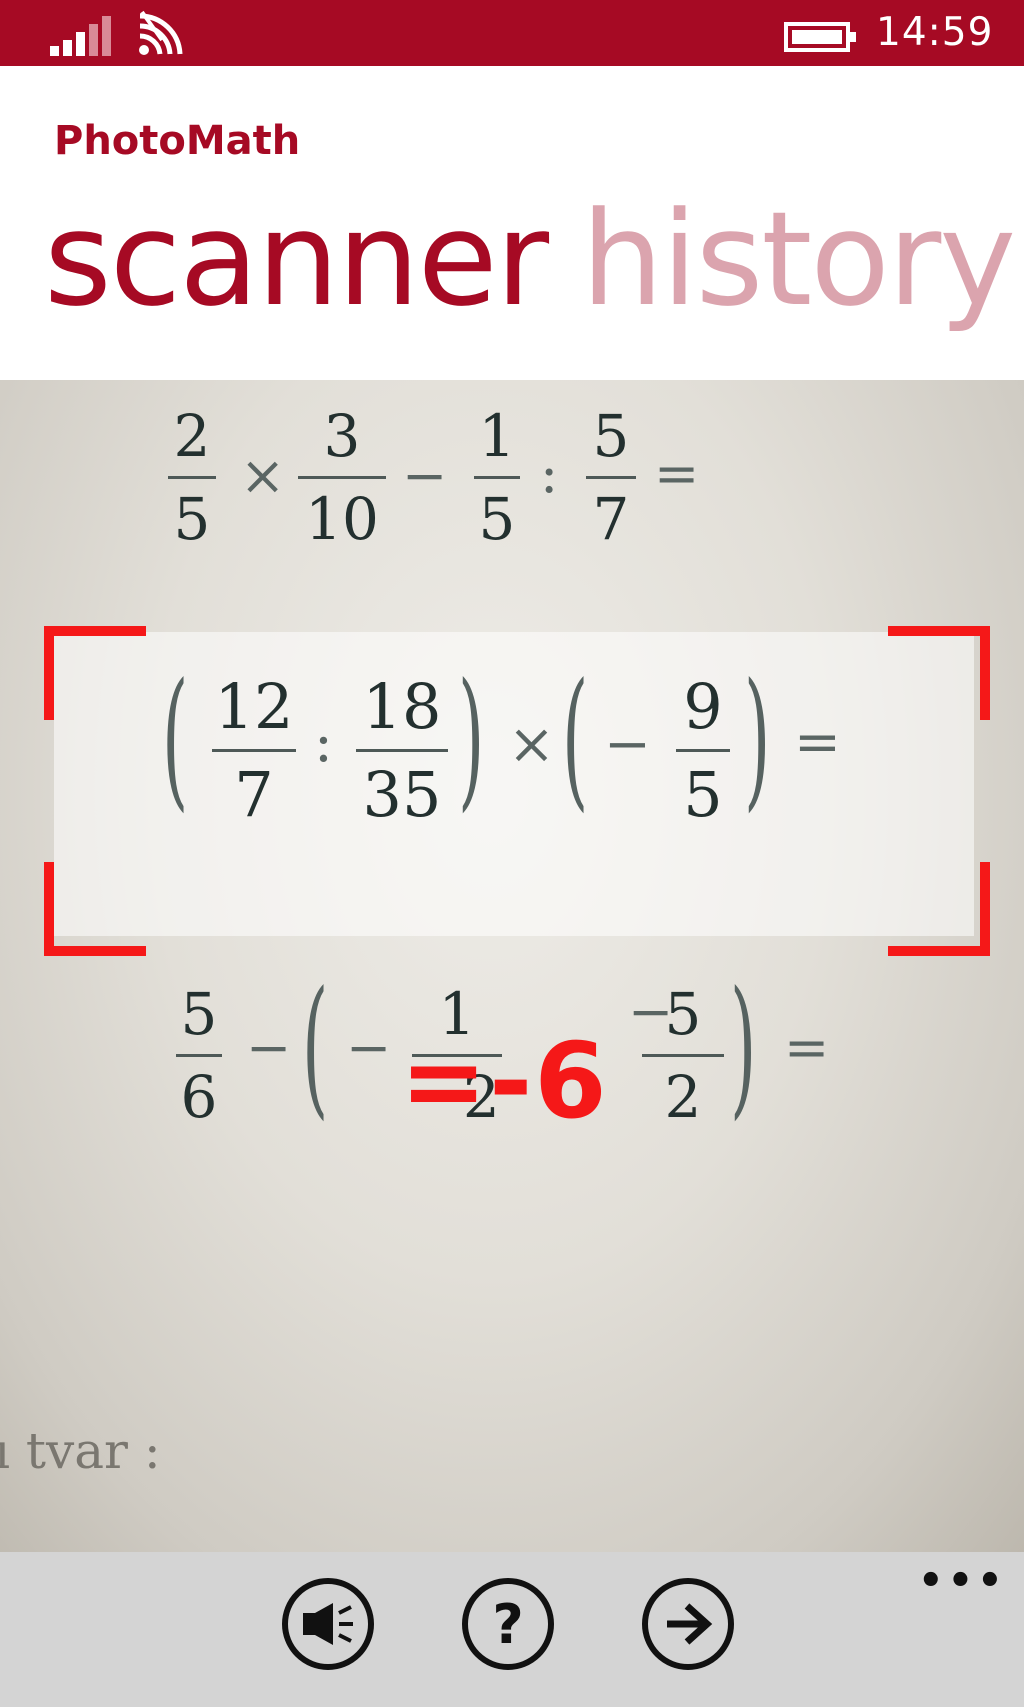 The height and width of the screenshot is (1707, 1024). I want to click on question-icon: ?, so click(508, 1624).